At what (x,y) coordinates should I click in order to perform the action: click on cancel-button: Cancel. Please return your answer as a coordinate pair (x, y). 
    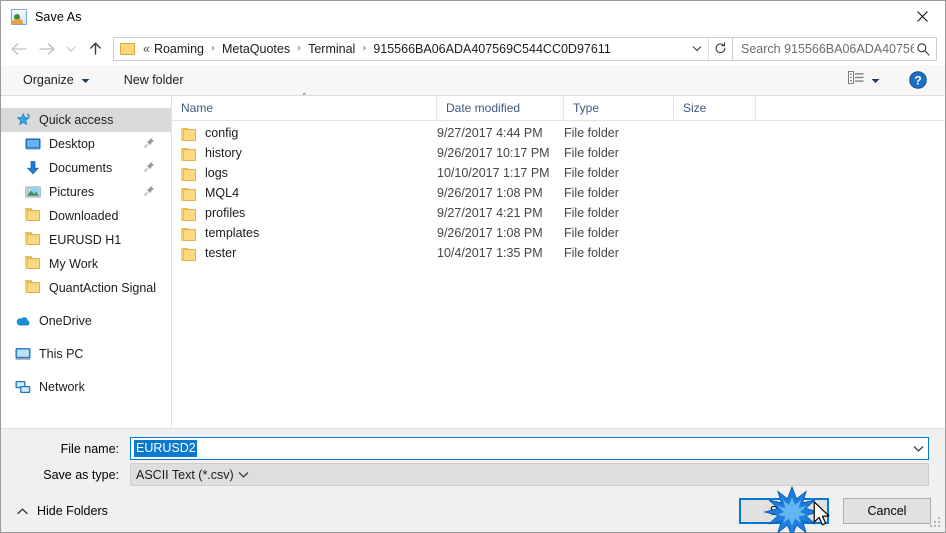
    Looking at the image, I should click on (887, 510).